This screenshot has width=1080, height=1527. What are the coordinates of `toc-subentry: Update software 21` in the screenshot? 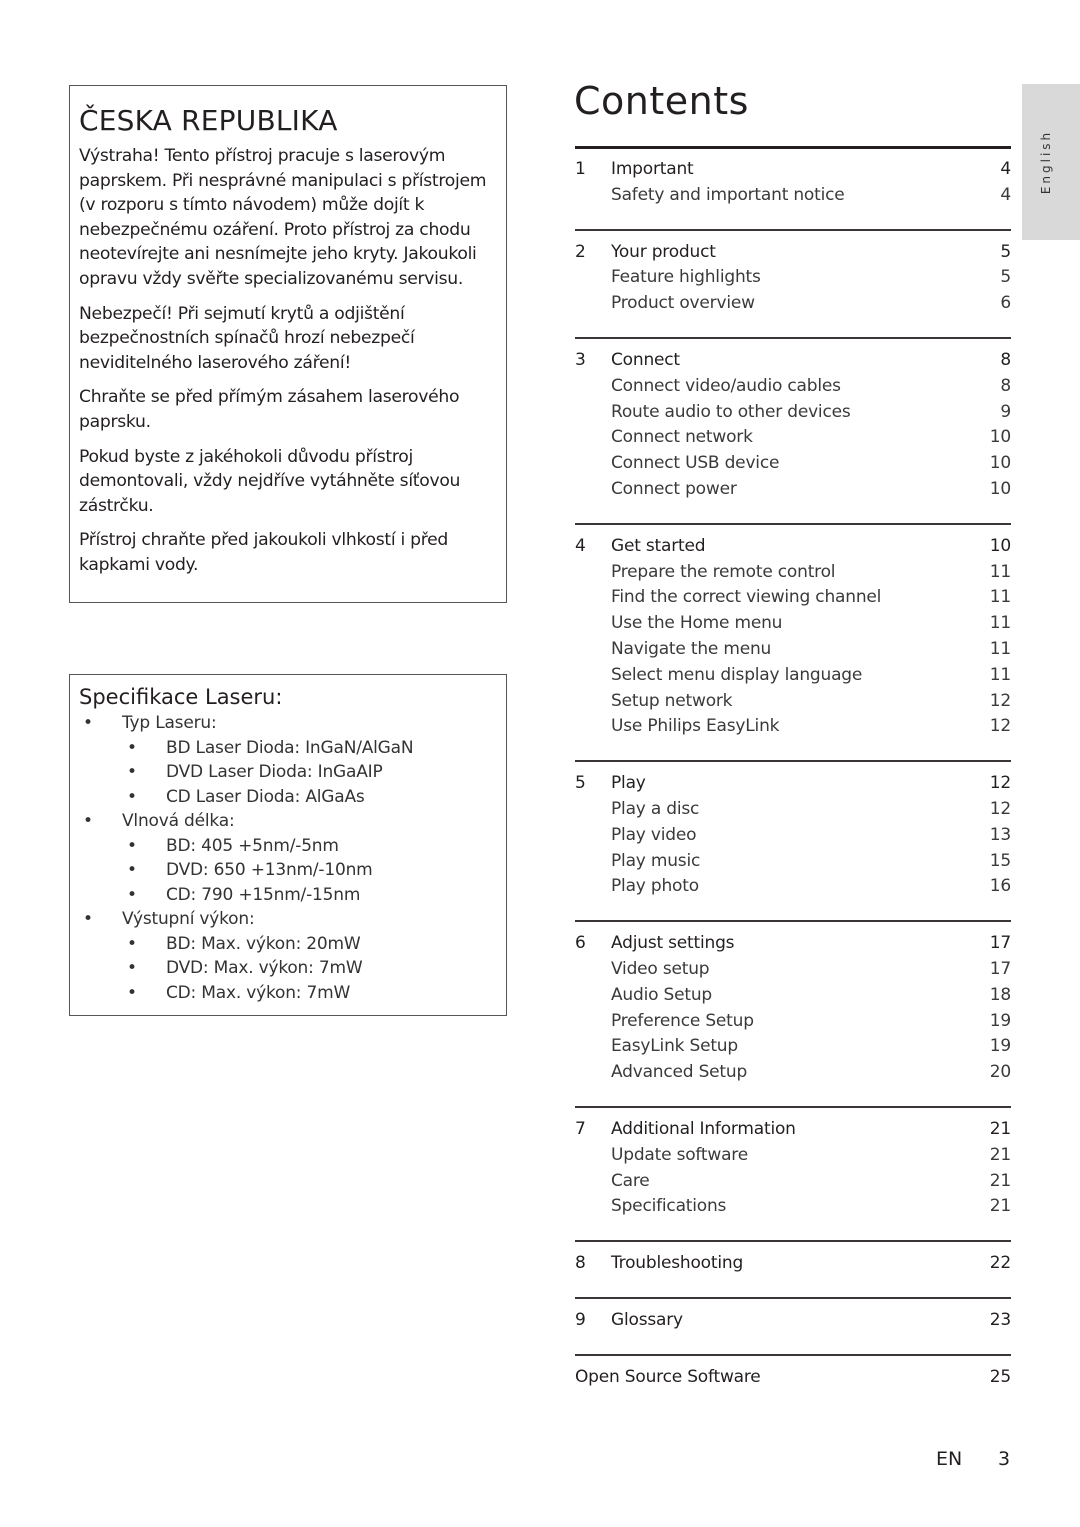 It's located at (793, 1156).